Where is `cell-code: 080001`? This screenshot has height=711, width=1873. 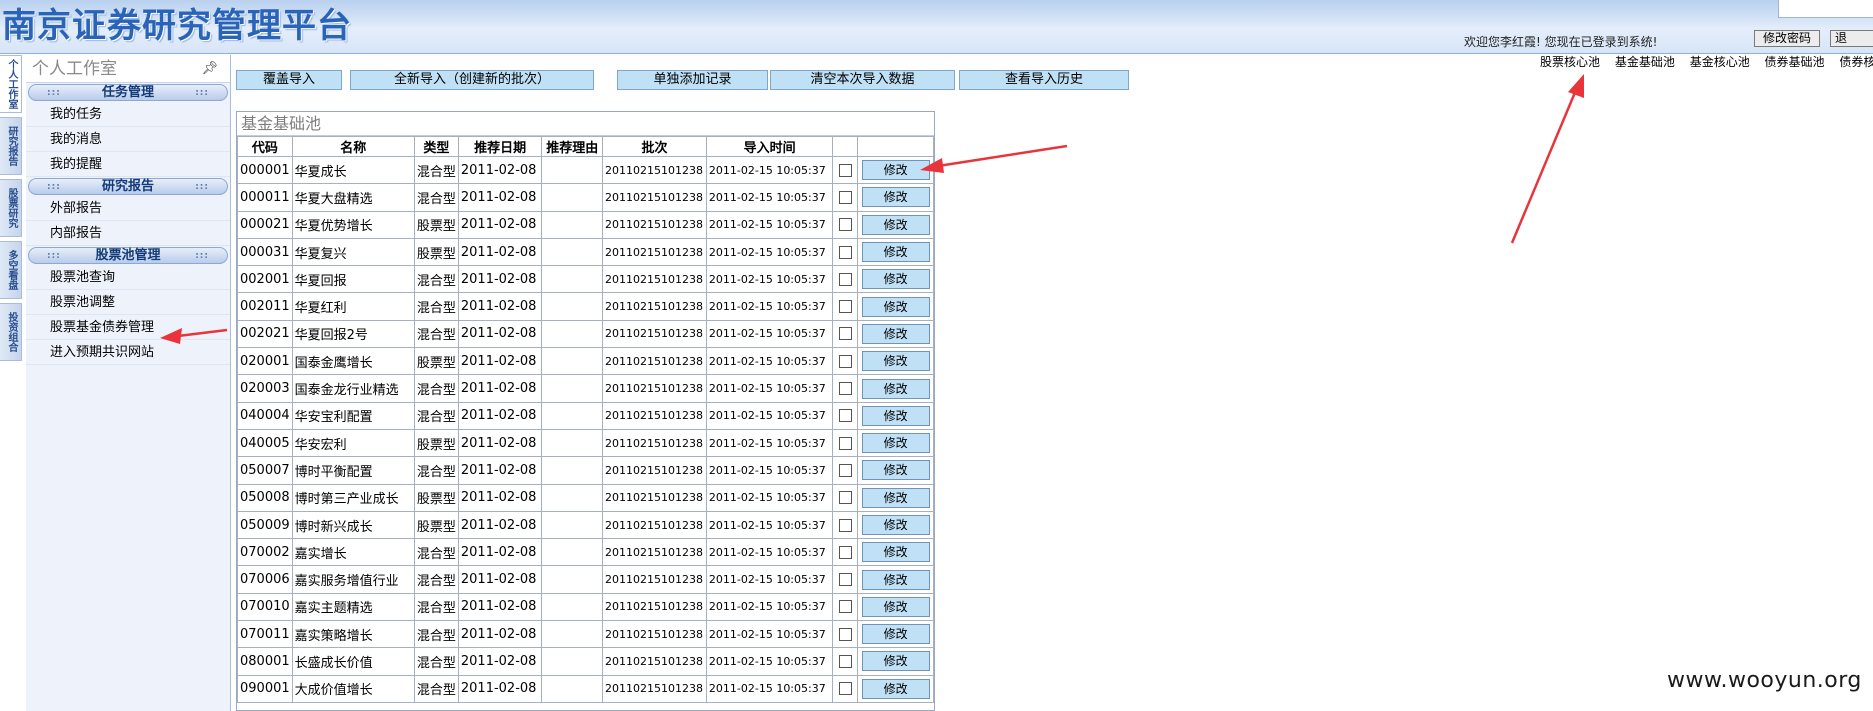
cell-code: 080001 is located at coordinates (265, 661).